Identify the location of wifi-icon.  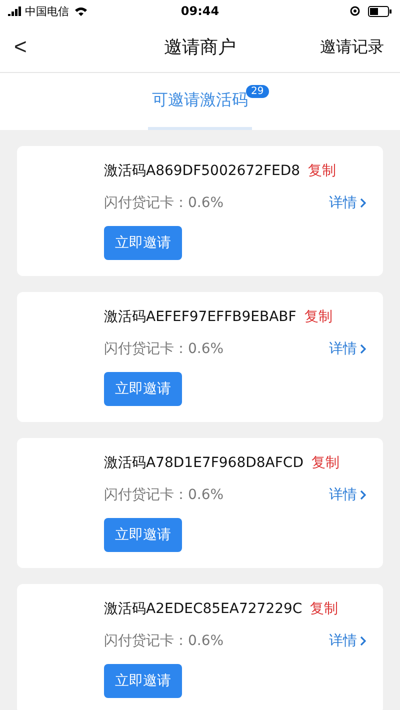
(81, 11).